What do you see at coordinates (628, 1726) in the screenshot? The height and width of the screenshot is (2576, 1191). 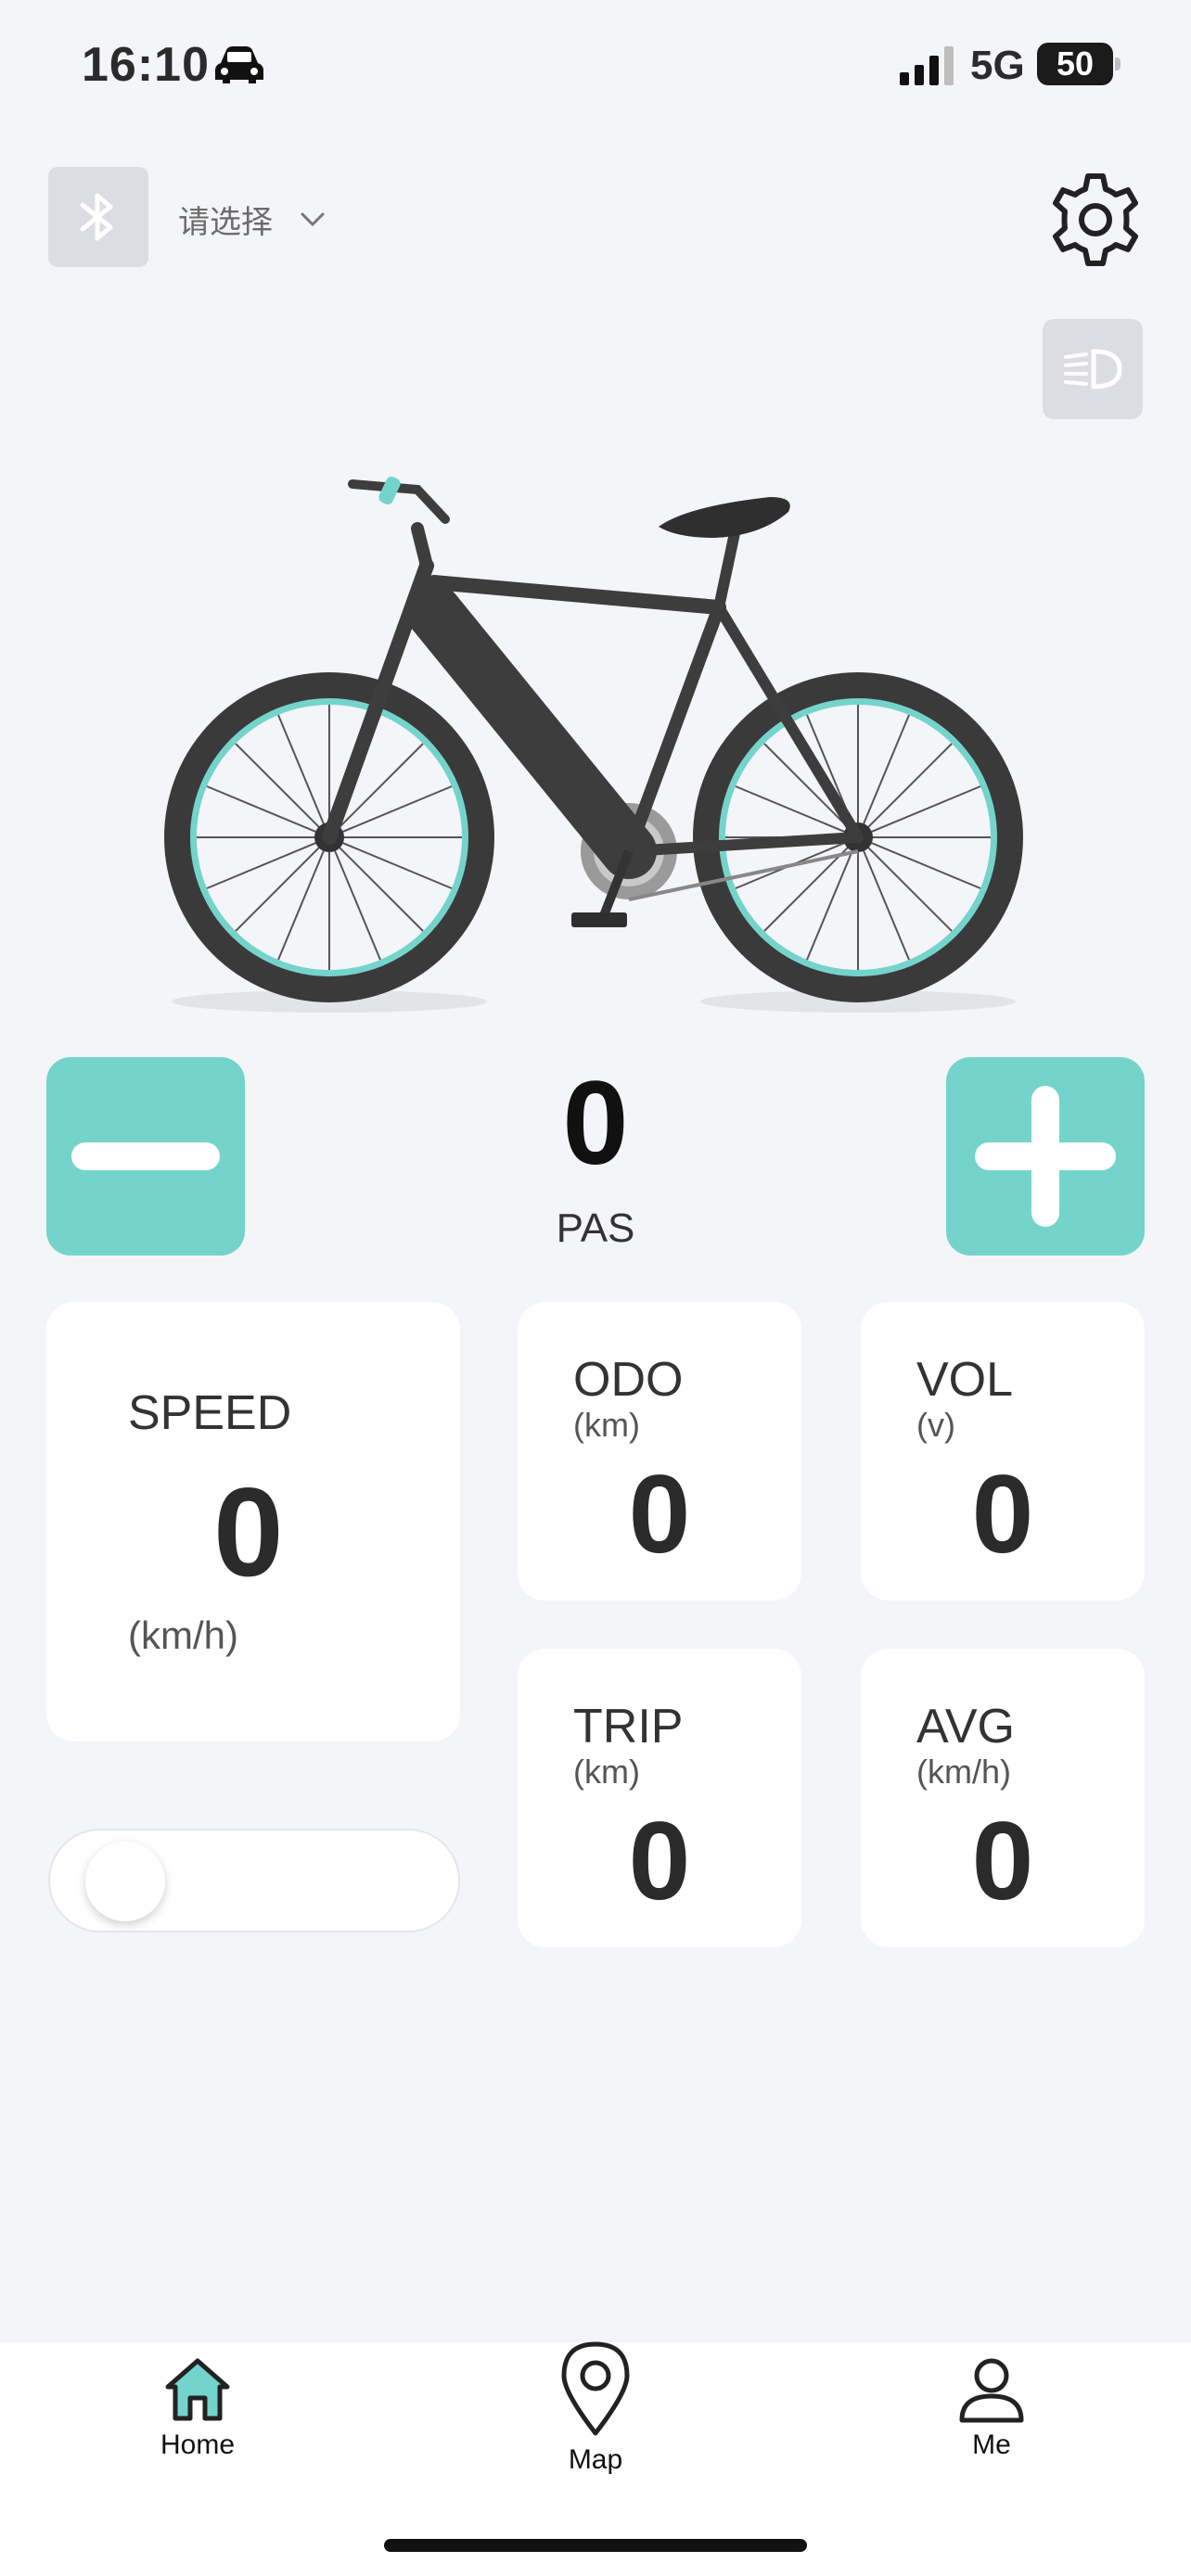 I see `trip-title: TRIP` at bounding box center [628, 1726].